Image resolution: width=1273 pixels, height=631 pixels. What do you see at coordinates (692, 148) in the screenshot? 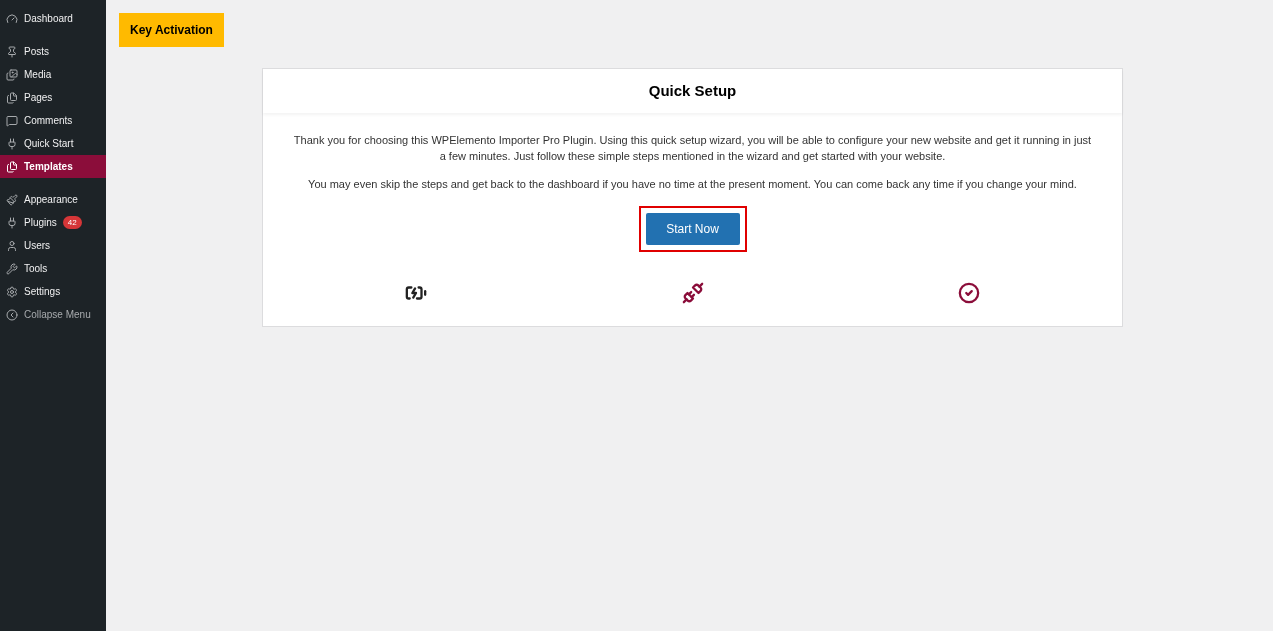
I see `intro-paragraph: Thank you for choosing this WPElemento Importer Pro Plugin. Using this quick setup wizard, you will be able to configure your new website and get it running in just a few minutes. Just follow these simple steps mentioned in the wizard and get started with your website.` at bounding box center [692, 148].